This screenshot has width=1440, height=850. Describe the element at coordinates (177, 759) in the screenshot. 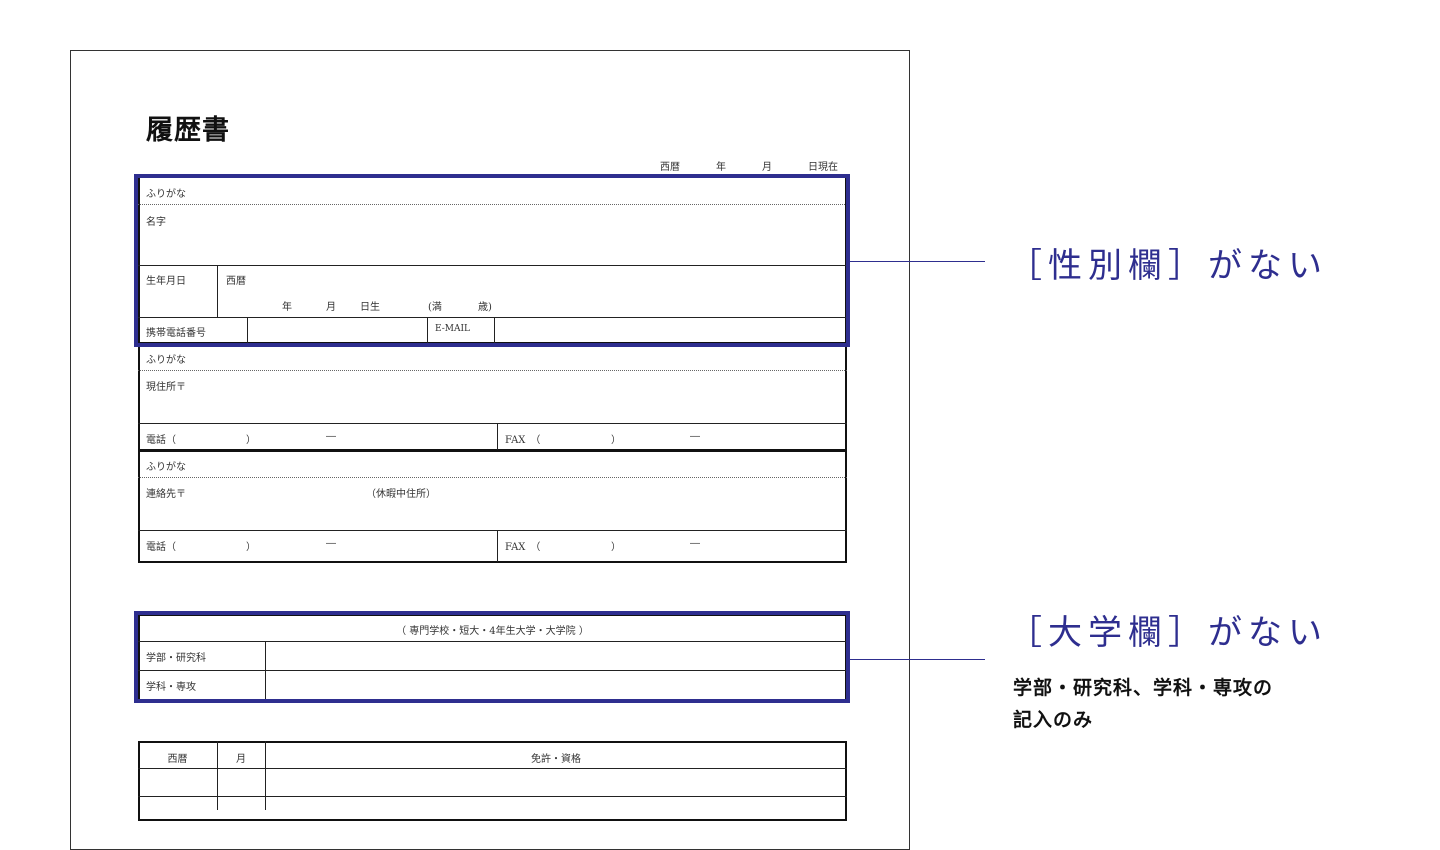

I see `license-col-year: 西暦` at that location.